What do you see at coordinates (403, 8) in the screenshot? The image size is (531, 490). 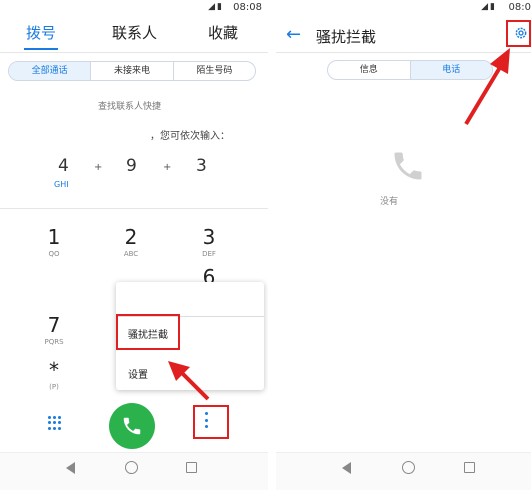 I see `status-bar: ◢▮ 08:0` at bounding box center [403, 8].